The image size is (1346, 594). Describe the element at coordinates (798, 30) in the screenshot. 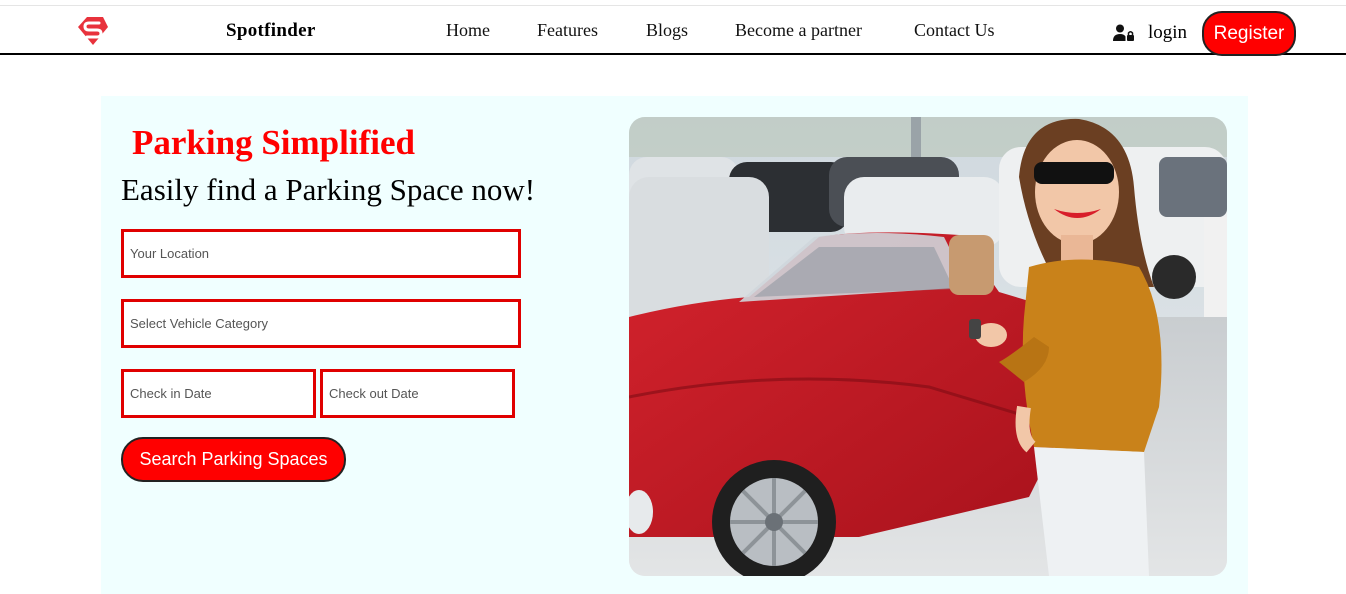

I see `nav-become-partner: Become a partner` at that location.